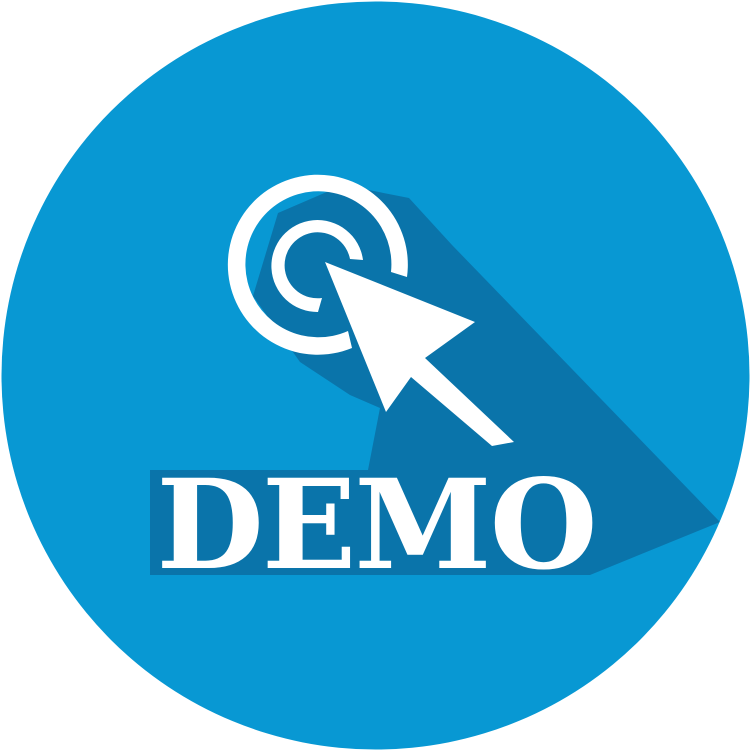 The image size is (751, 751). I want to click on demo-label: DEMO, so click(375, 525).